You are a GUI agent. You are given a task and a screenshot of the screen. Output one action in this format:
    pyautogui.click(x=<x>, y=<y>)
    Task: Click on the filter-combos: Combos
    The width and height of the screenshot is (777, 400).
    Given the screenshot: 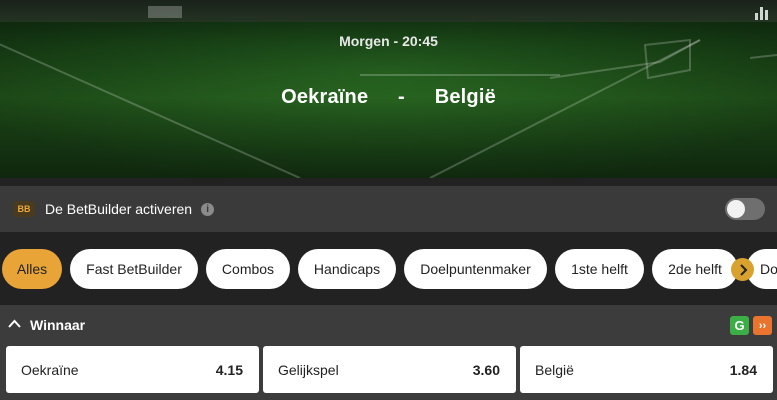 What is the action you would take?
    pyautogui.click(x=248, y=269)
    